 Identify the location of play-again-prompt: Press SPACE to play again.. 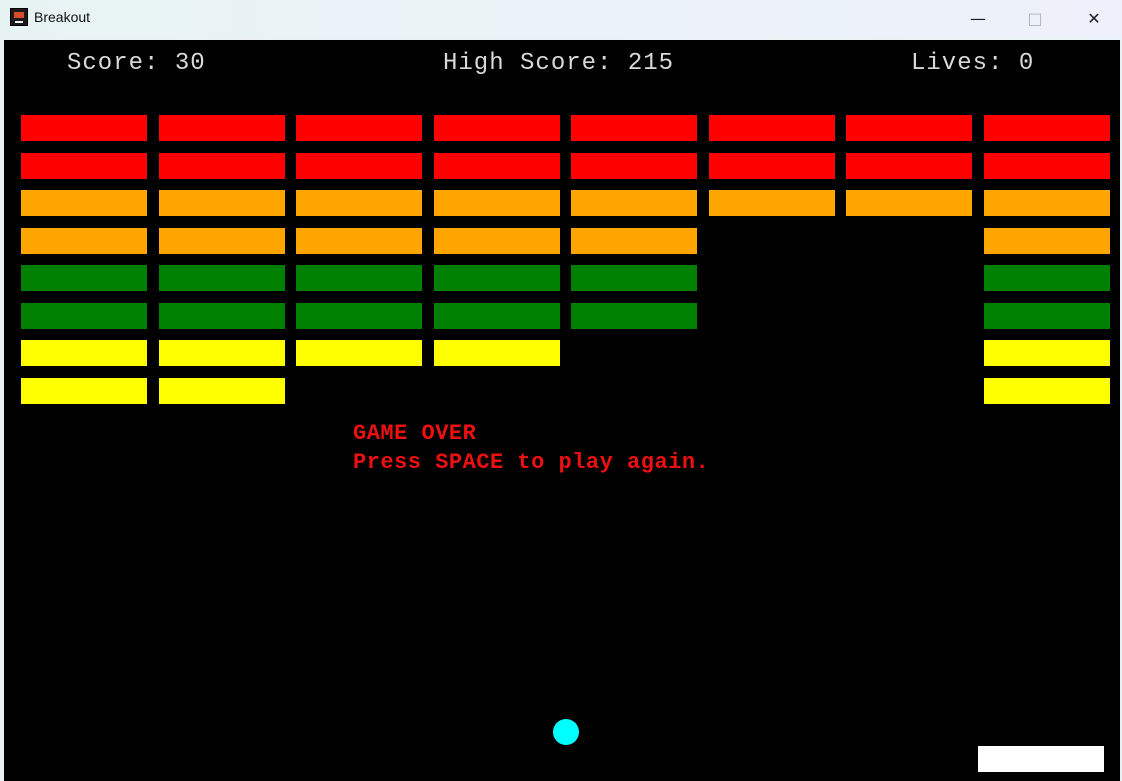
(531, 462).